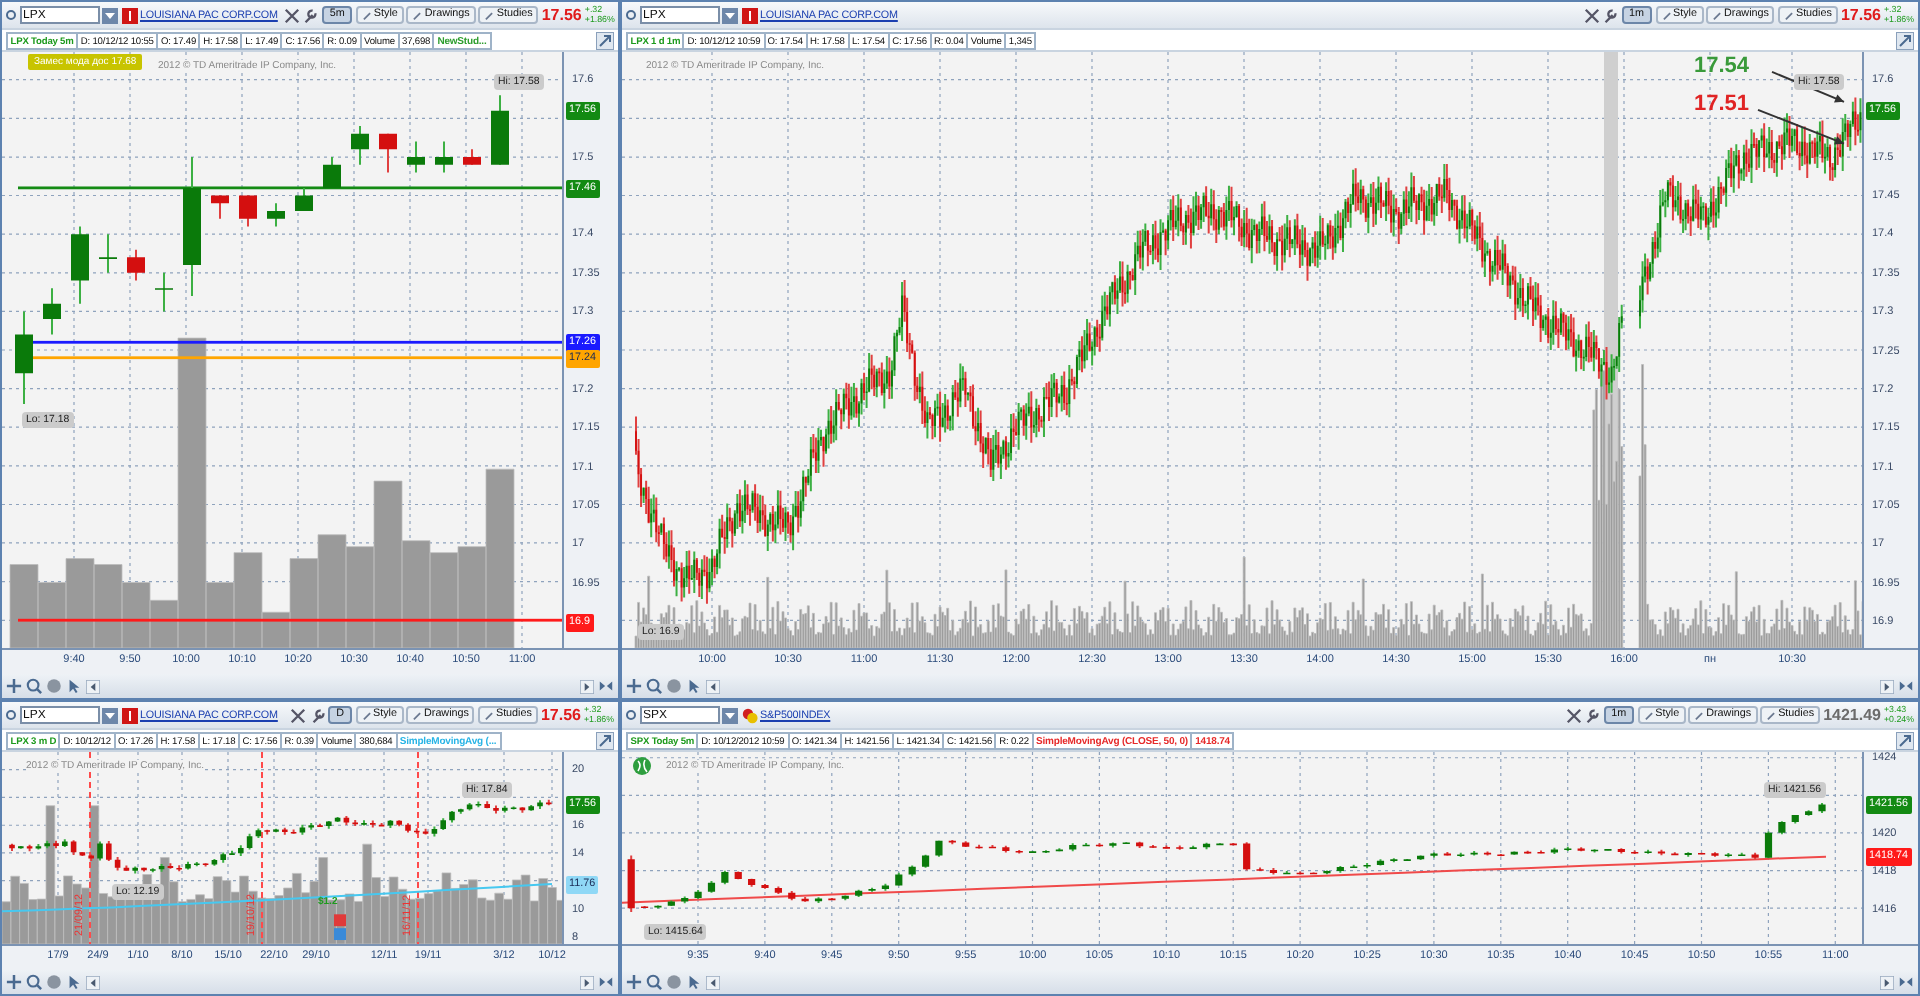  Describe the element at coordinates (340, 927) in the screenshot. I see `event-icons-drawing` at that location.